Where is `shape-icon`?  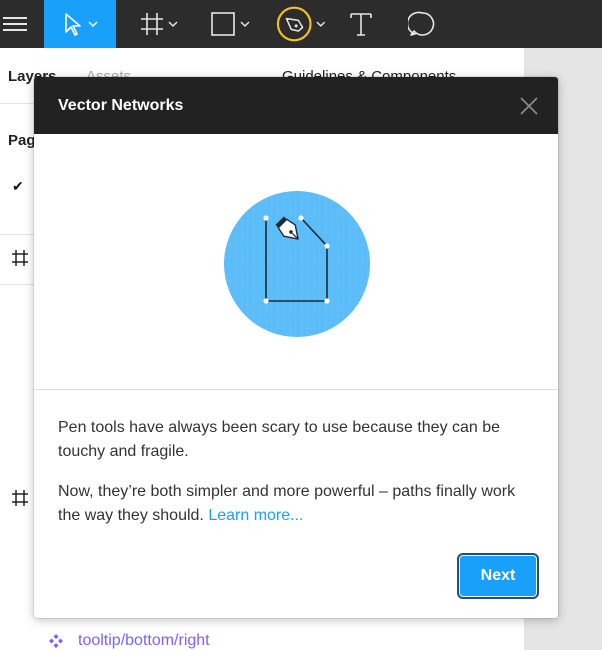 shape-icon is located at coordinates (223, 24).